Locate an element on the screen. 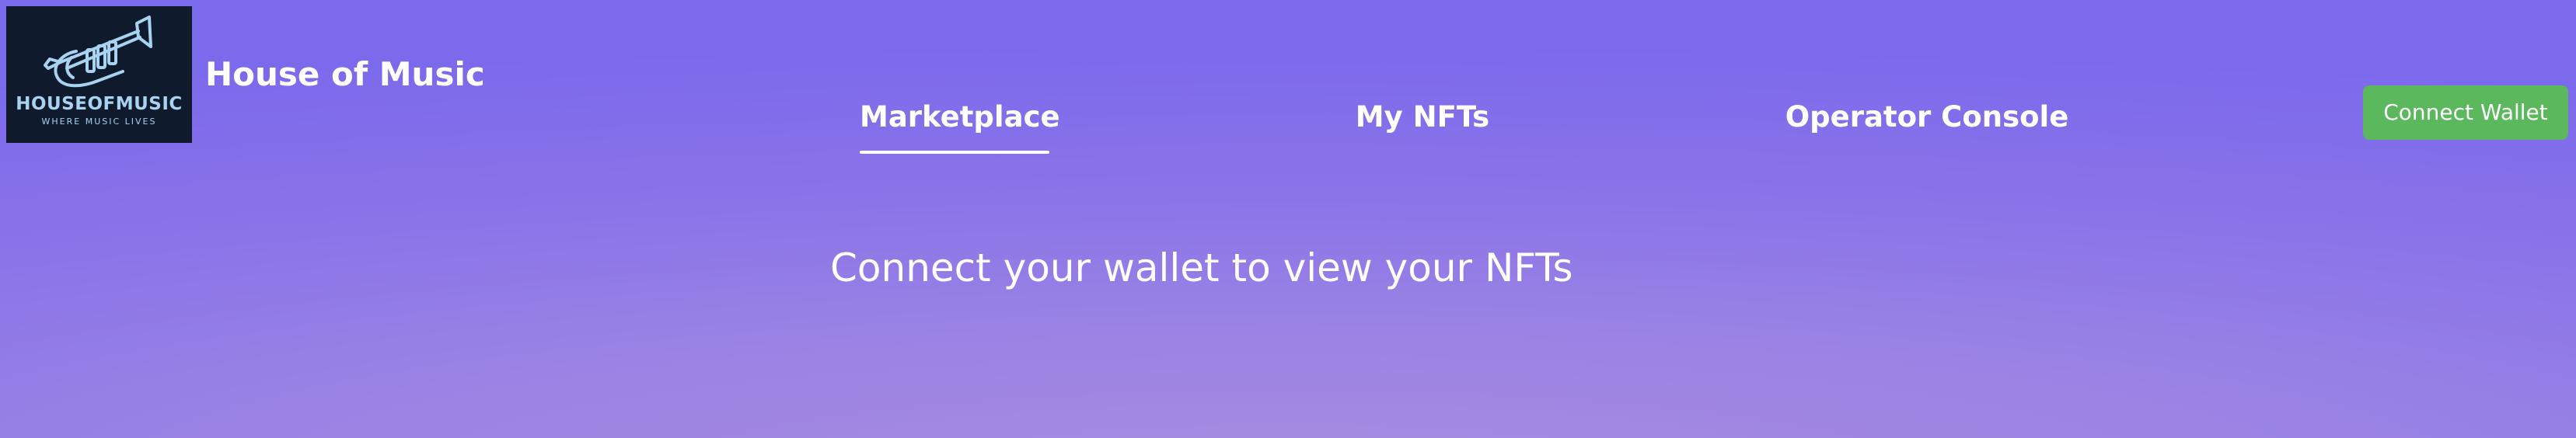 The height and width of the screenshot is (438, 2576). house-of-music-logo: HOUSEOFMUSIC WHERE MUSIC LIVES is located at coordinates (99, 74).